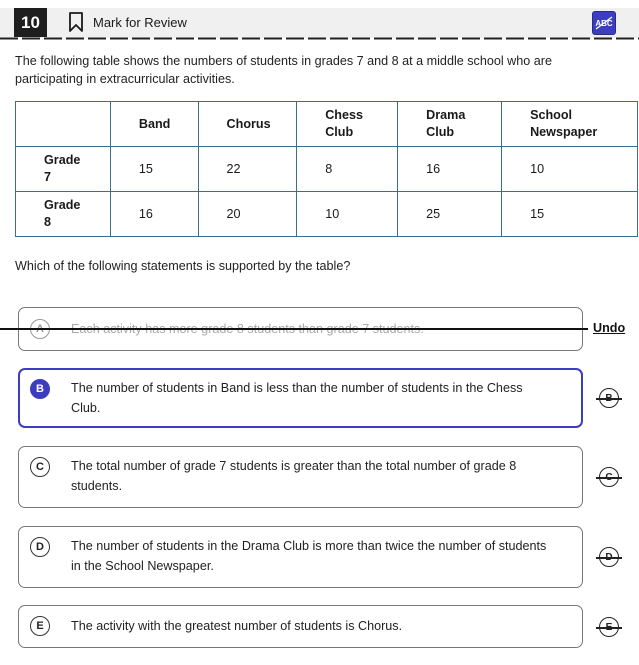  What do you see at coordinates (294, 329) in the screenshot?
I see `strikethrough-line` at bounding box center [294, 329].